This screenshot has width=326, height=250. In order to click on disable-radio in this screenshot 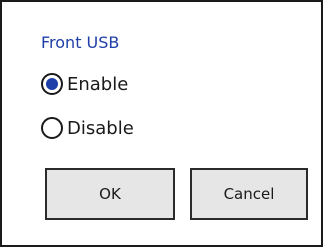, I will do `click(52, 128)`.